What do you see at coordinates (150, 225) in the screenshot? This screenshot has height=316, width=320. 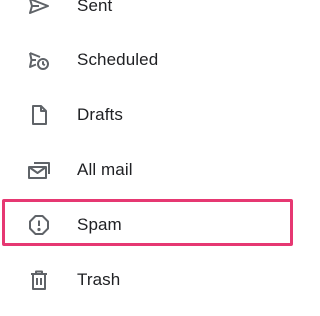 I see `nav-item-spam: Spam` at bounding box center [150, 225].